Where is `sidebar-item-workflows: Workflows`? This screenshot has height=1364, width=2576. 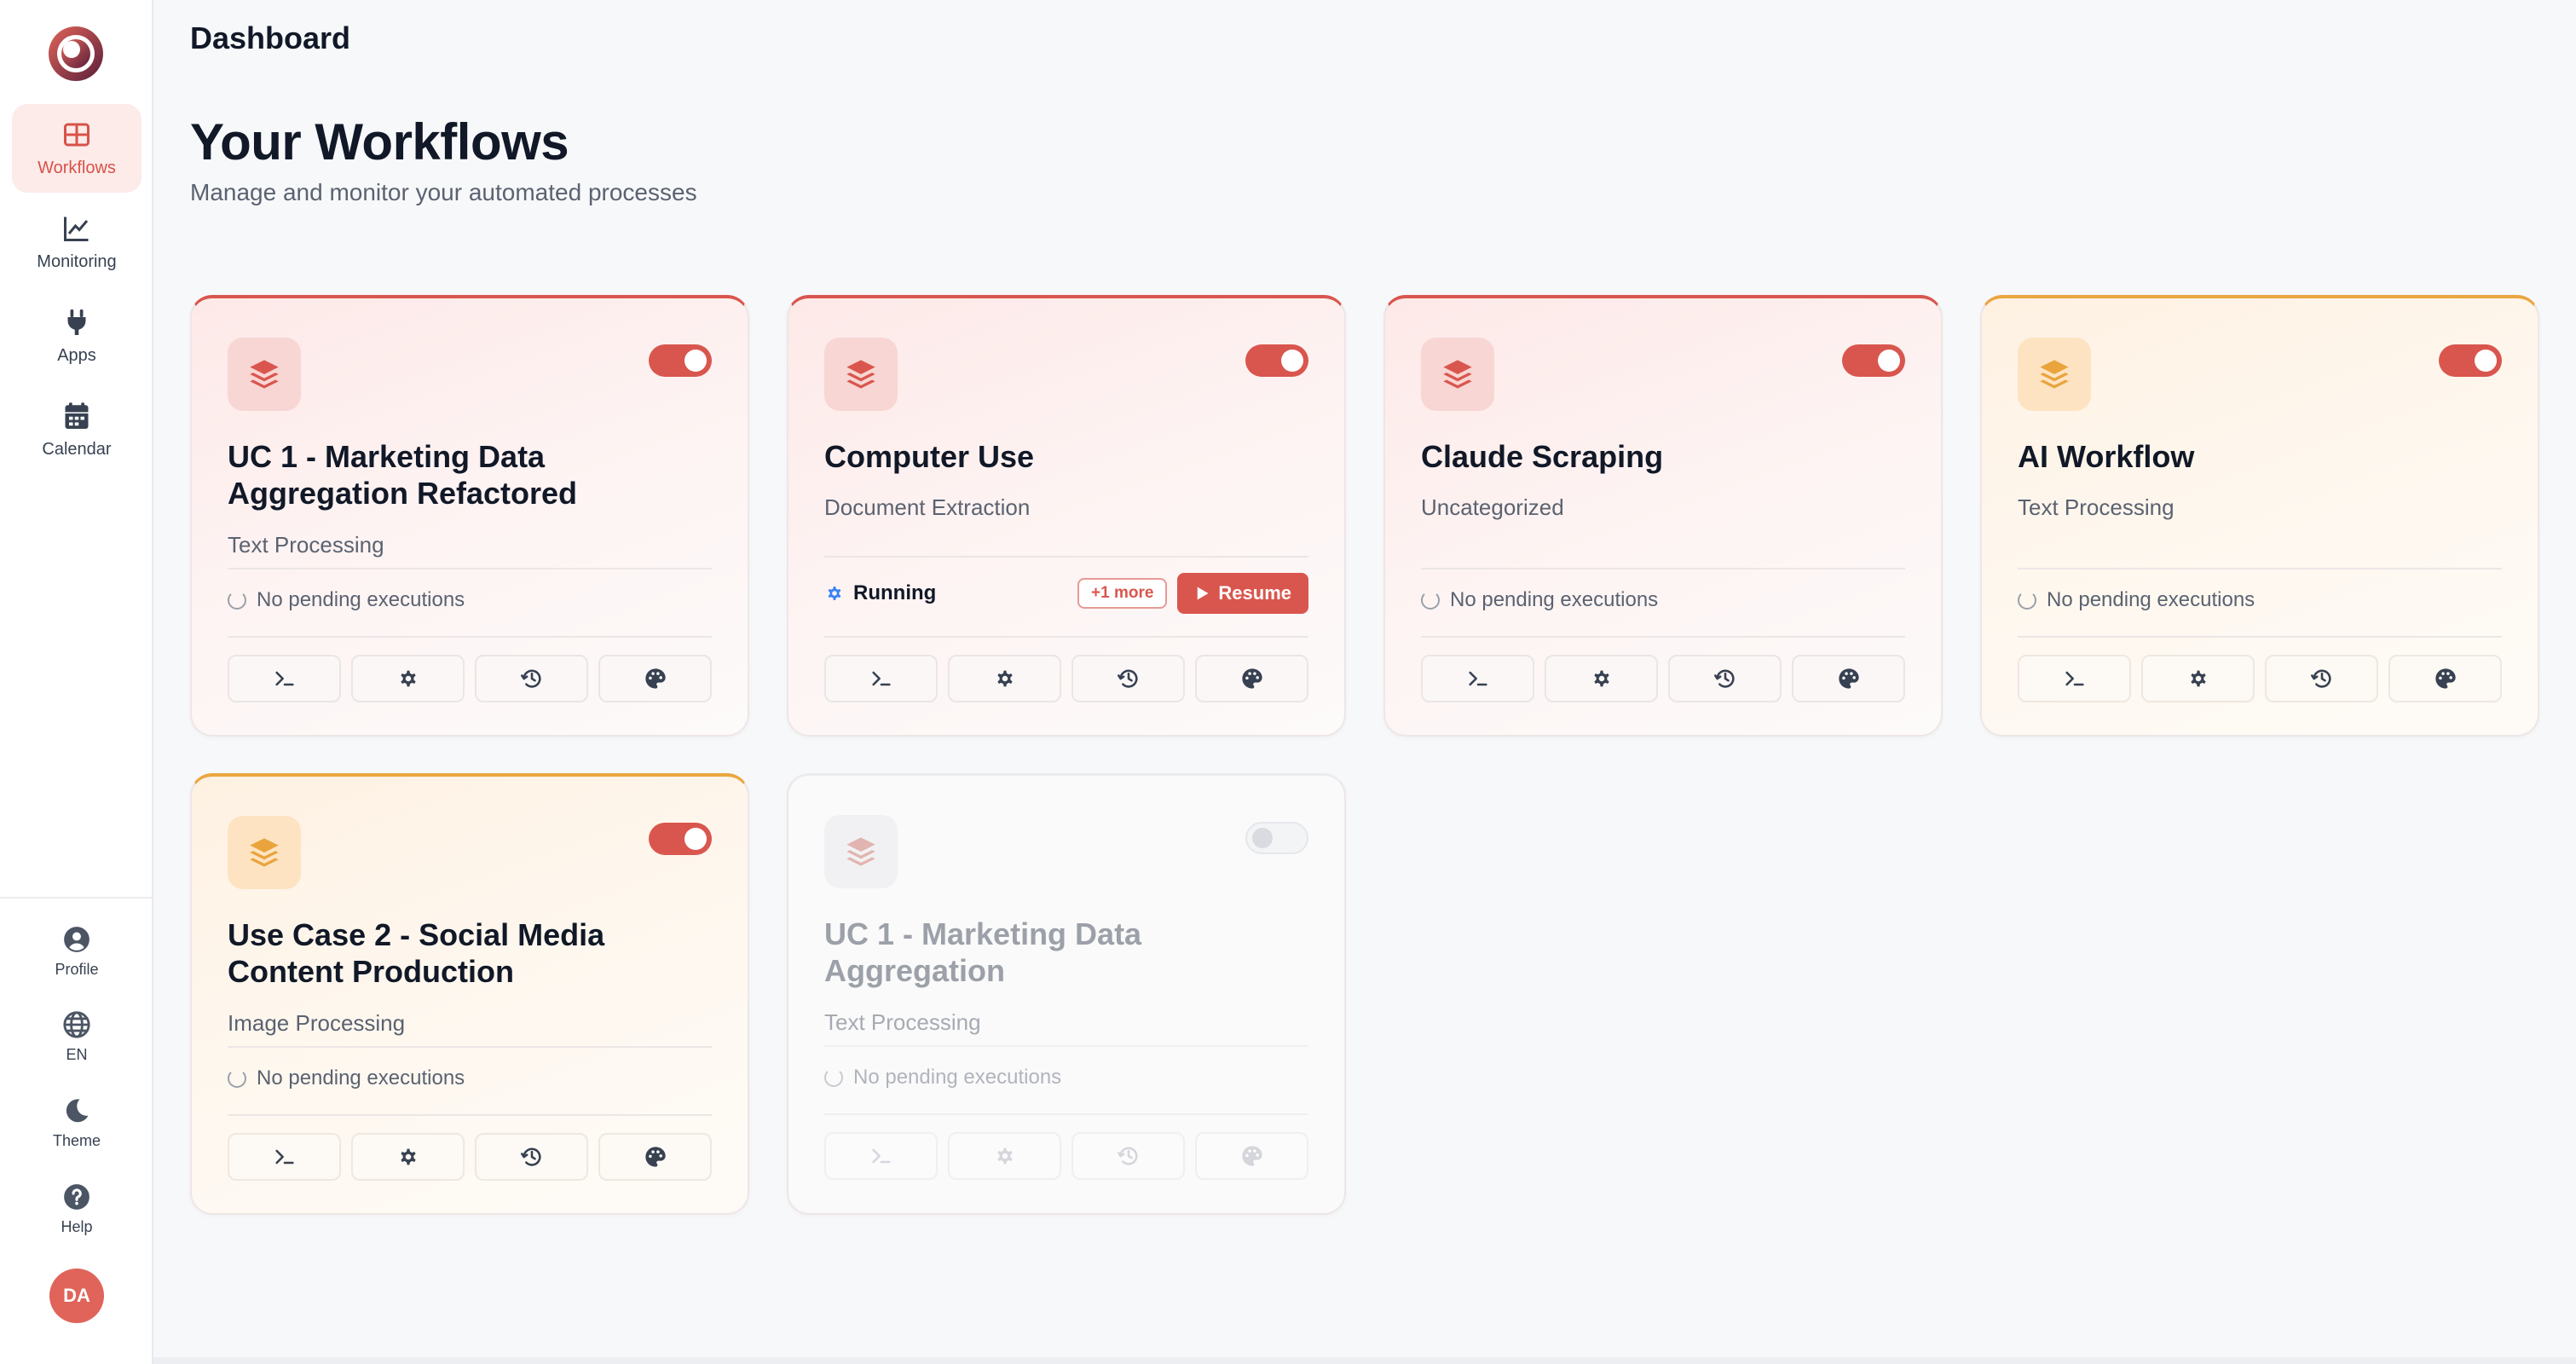
sidebar-item-workflows: Workflows is located at coordinates (77, 149).